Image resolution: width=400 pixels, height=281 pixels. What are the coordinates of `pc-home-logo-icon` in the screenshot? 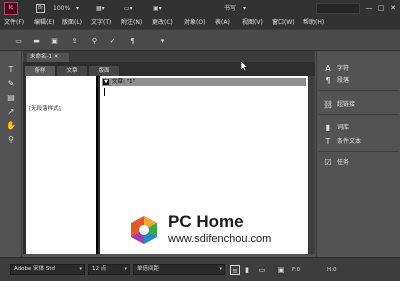 It's located at (144, 230).